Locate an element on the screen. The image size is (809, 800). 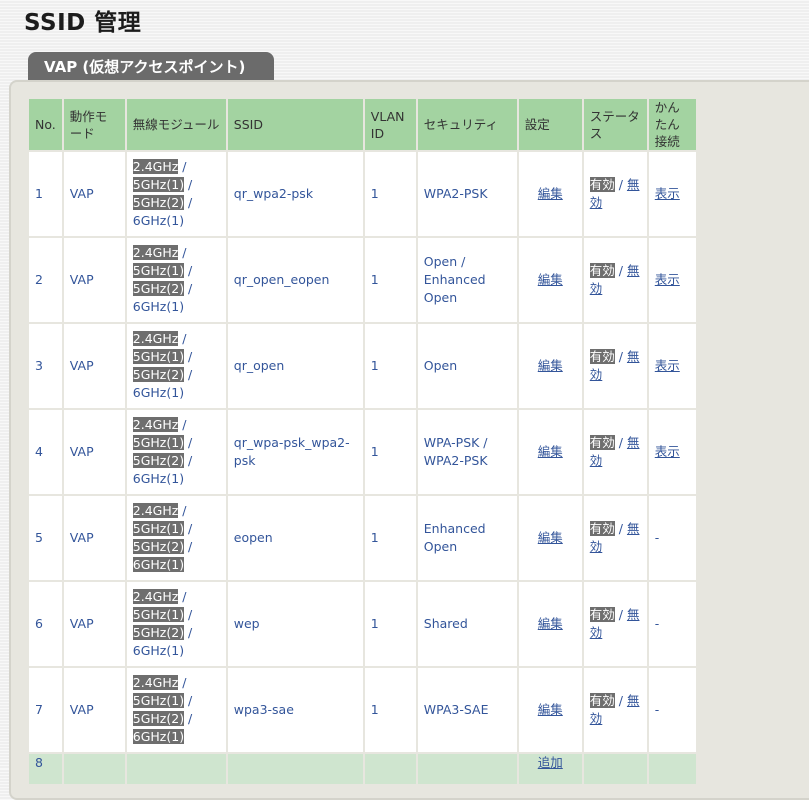
row-number: 2 is located at coordinates (45, 280).